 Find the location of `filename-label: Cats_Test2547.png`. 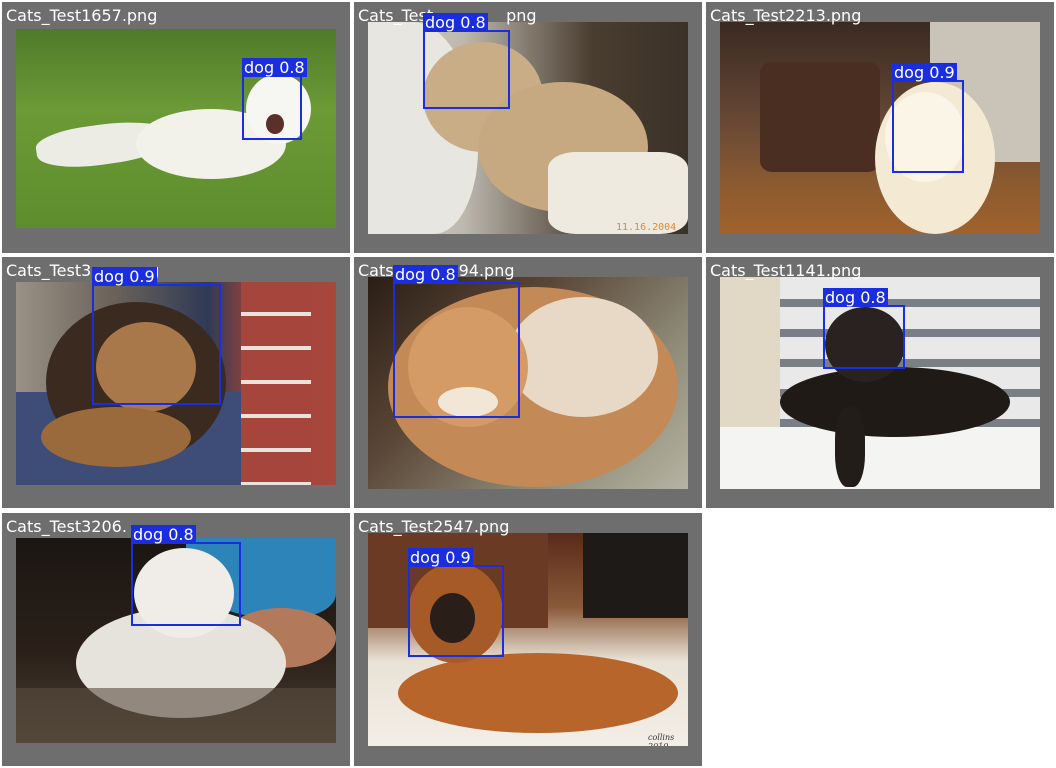

filename-label: Cats_Test2547.png is located at coordinates (434, 526).